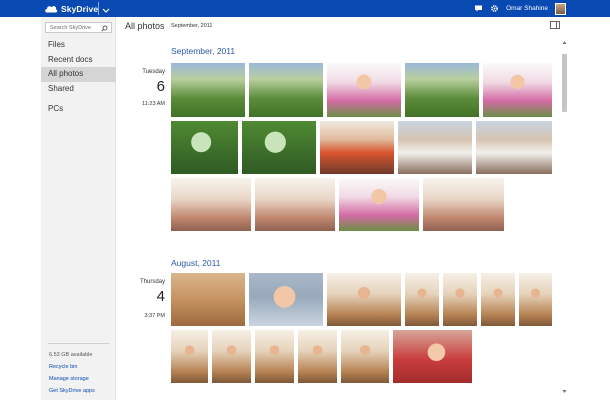  I want to click on scrollbar, so click(564, 219).